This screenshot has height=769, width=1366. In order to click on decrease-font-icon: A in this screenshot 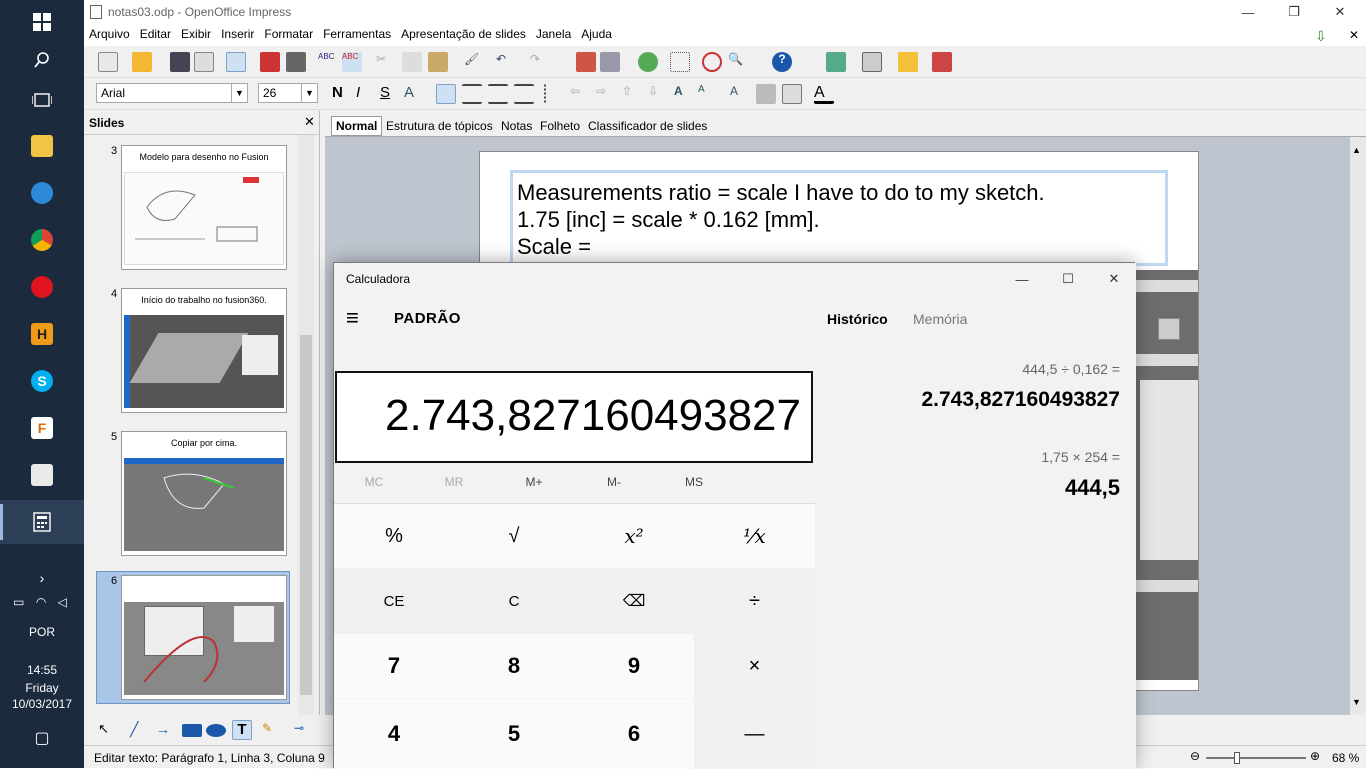, I will do `click(708, 94)`.